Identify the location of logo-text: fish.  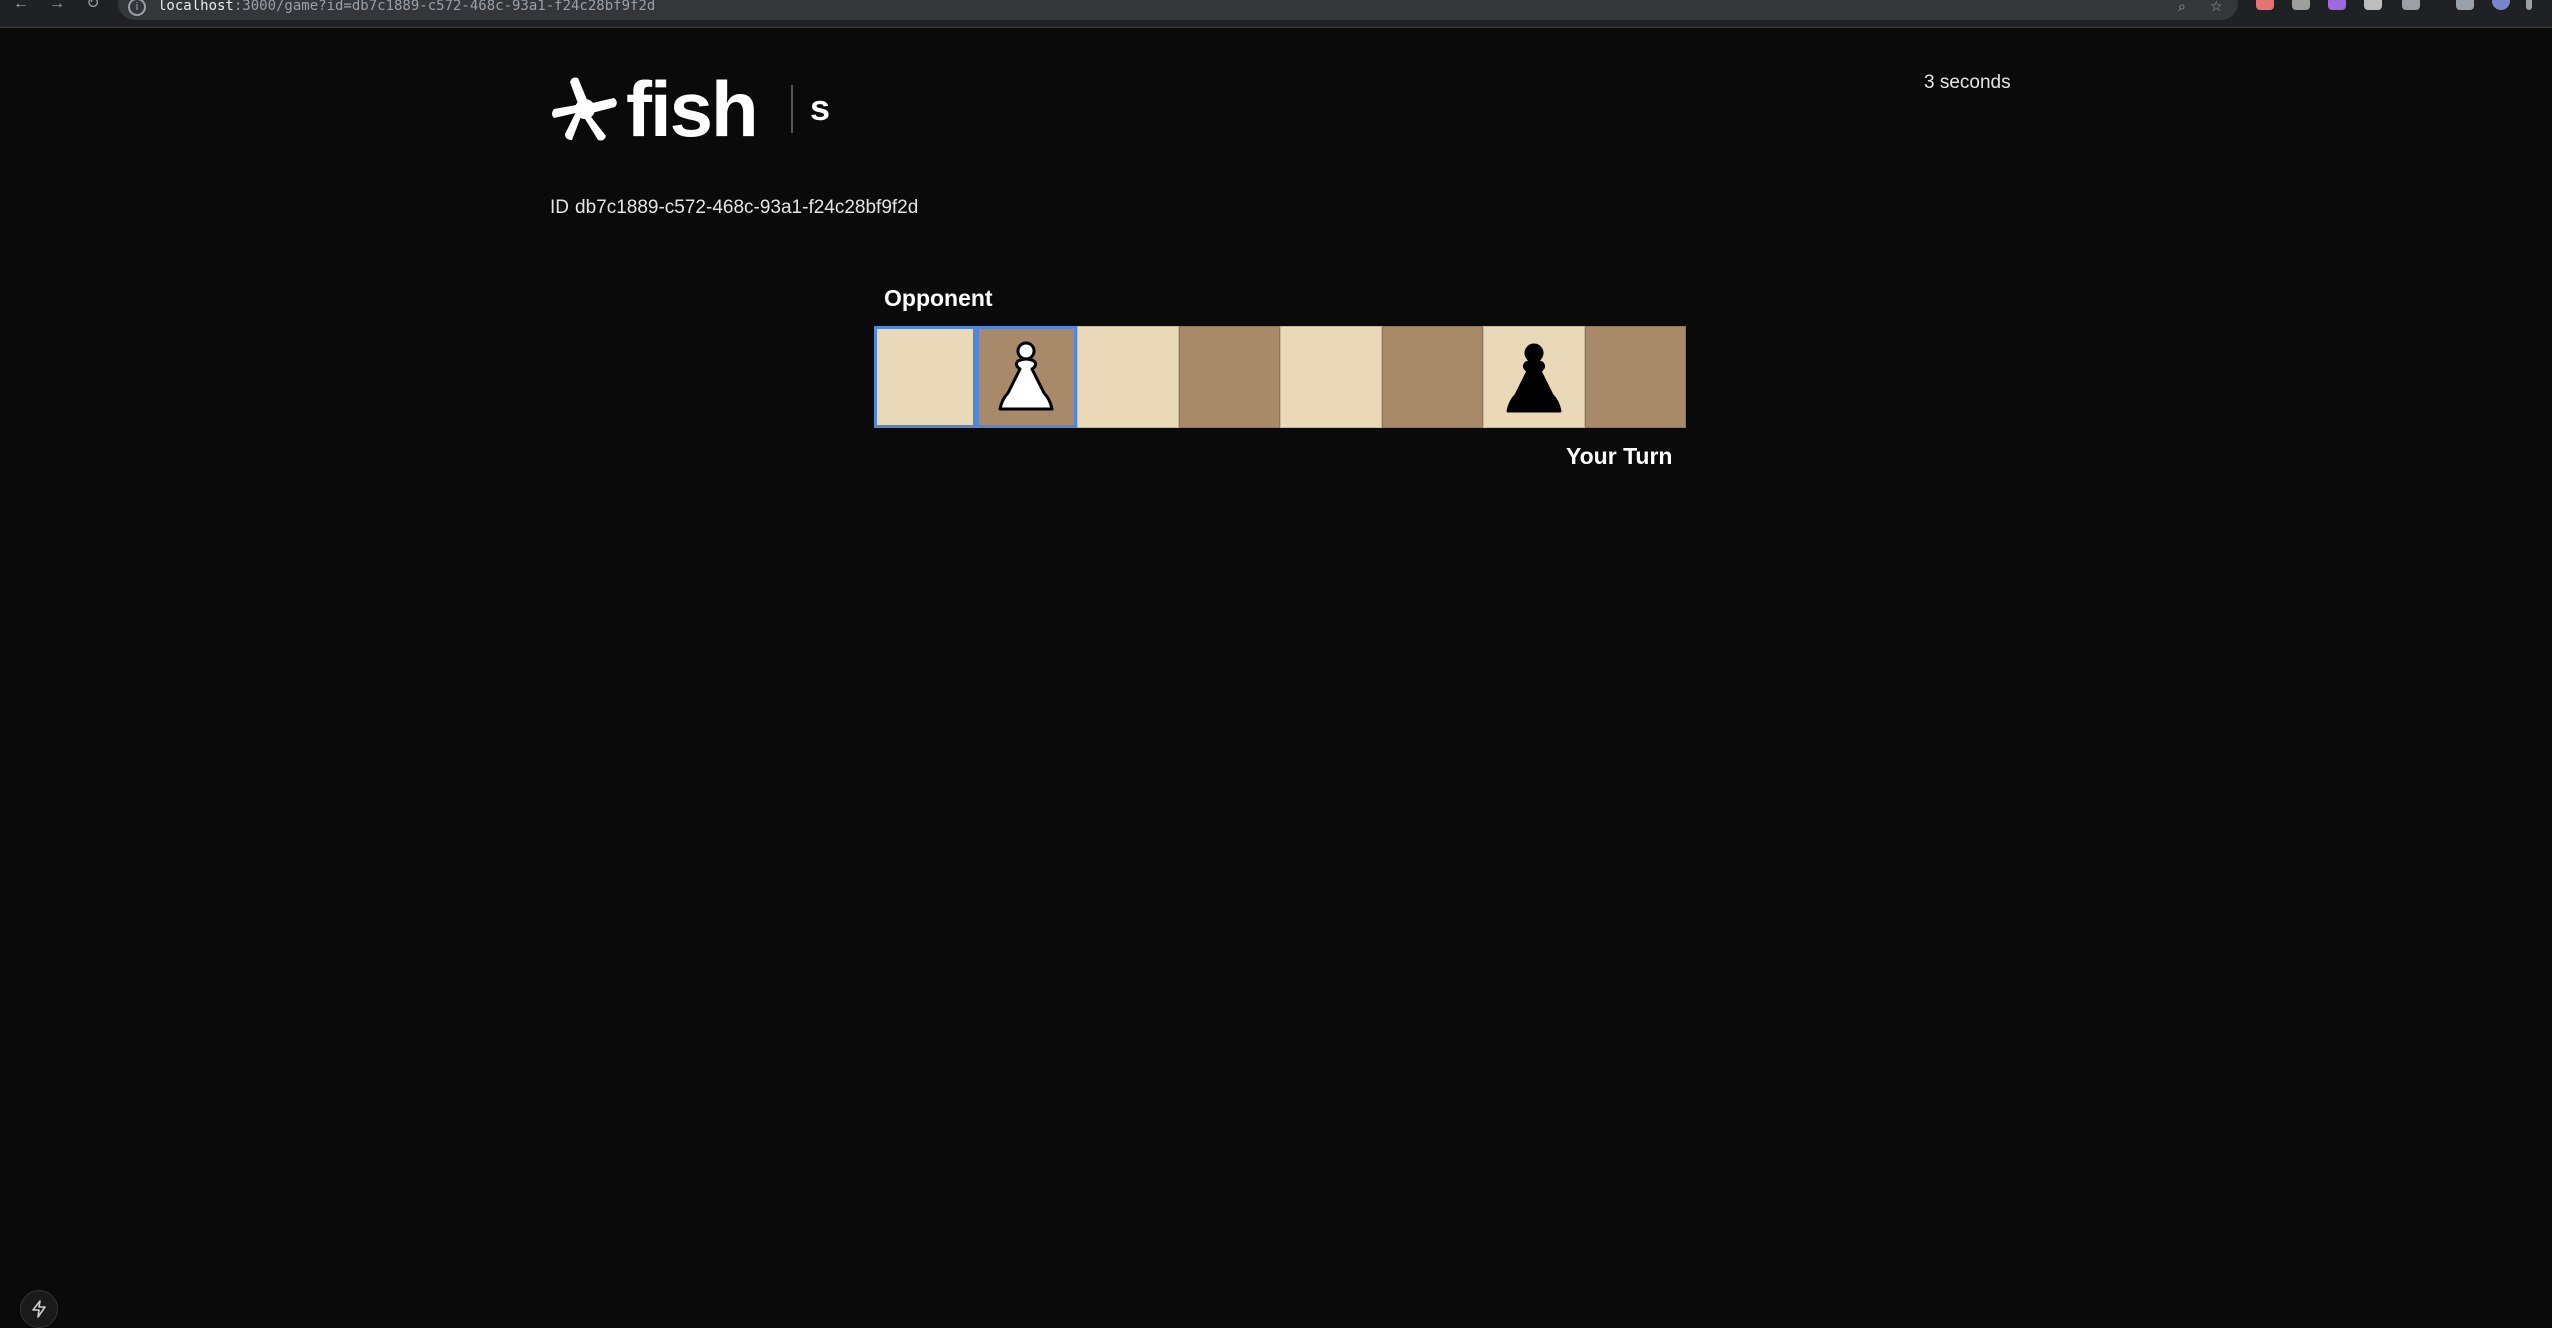
(692, 109).